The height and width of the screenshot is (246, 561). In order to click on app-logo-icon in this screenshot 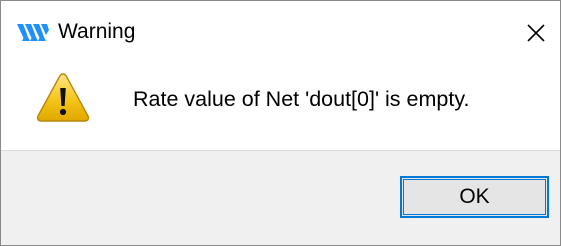, I will do `click(33, 33)`.